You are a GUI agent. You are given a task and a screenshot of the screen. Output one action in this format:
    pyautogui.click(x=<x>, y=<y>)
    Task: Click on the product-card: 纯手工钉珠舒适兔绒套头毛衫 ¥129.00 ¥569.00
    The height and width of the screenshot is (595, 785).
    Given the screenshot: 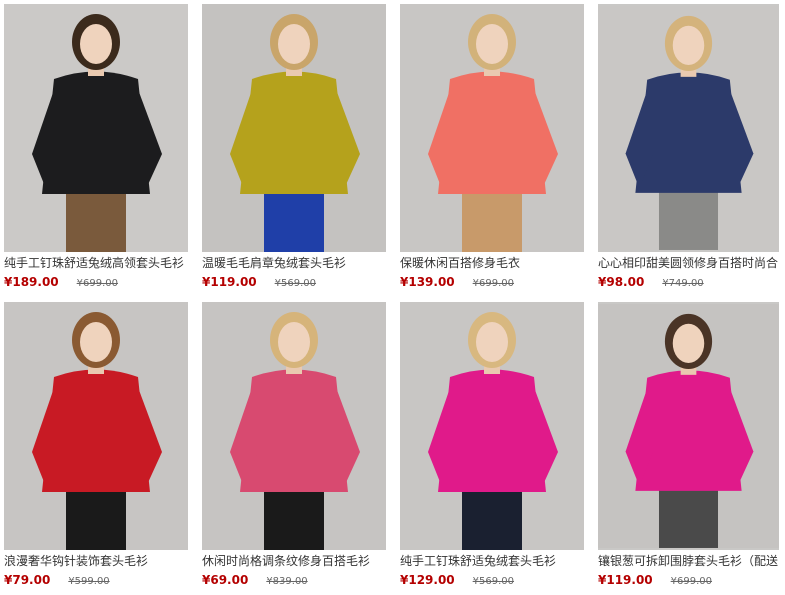 What is the action you would take?
    pyautogui.click(x=492, y=444)
    